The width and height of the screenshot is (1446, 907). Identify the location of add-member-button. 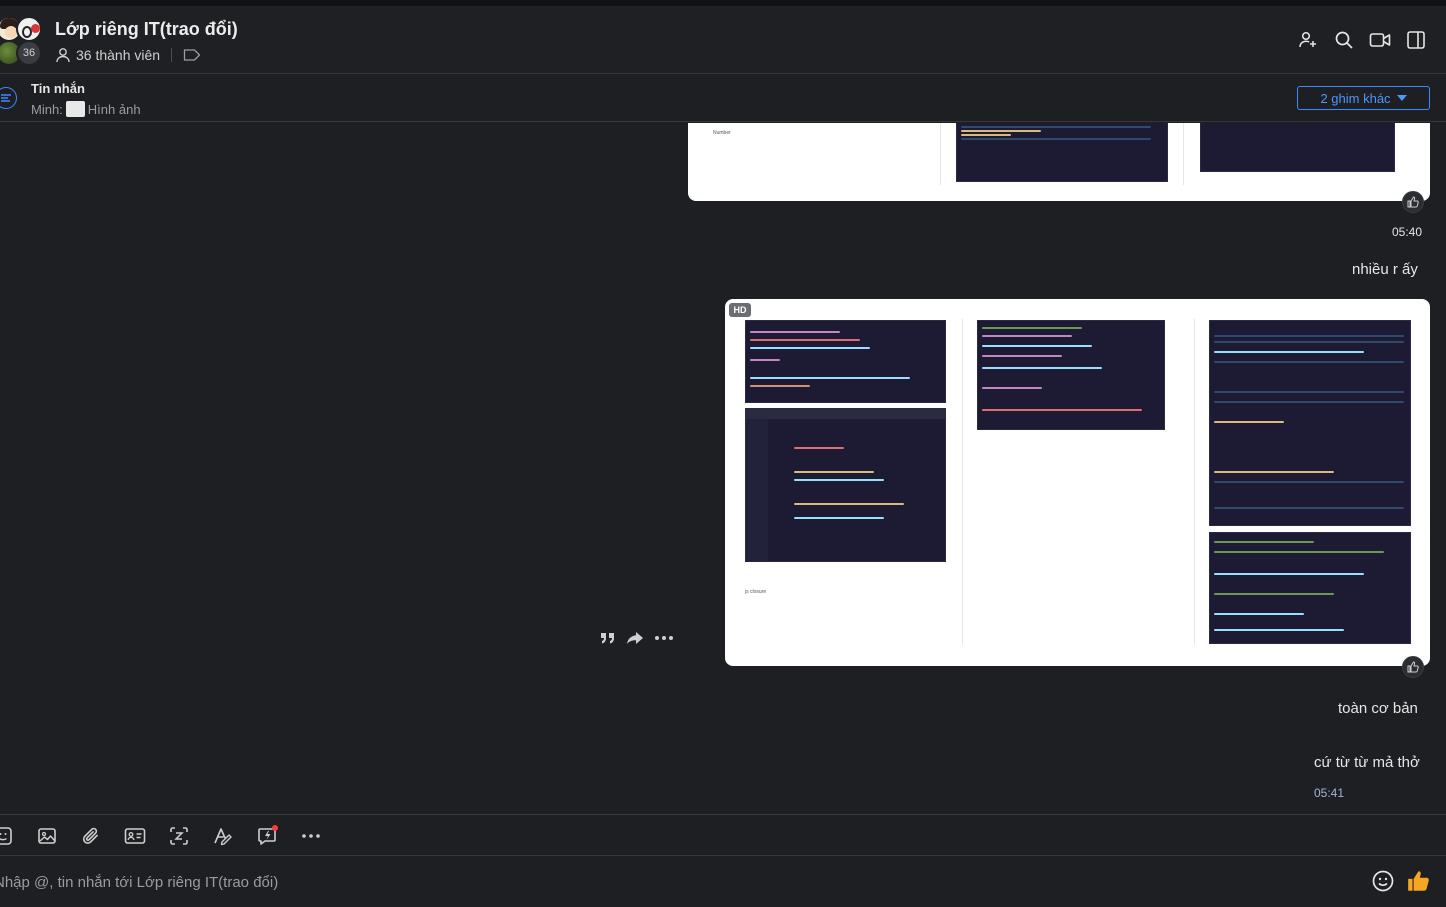
(1308, 40).